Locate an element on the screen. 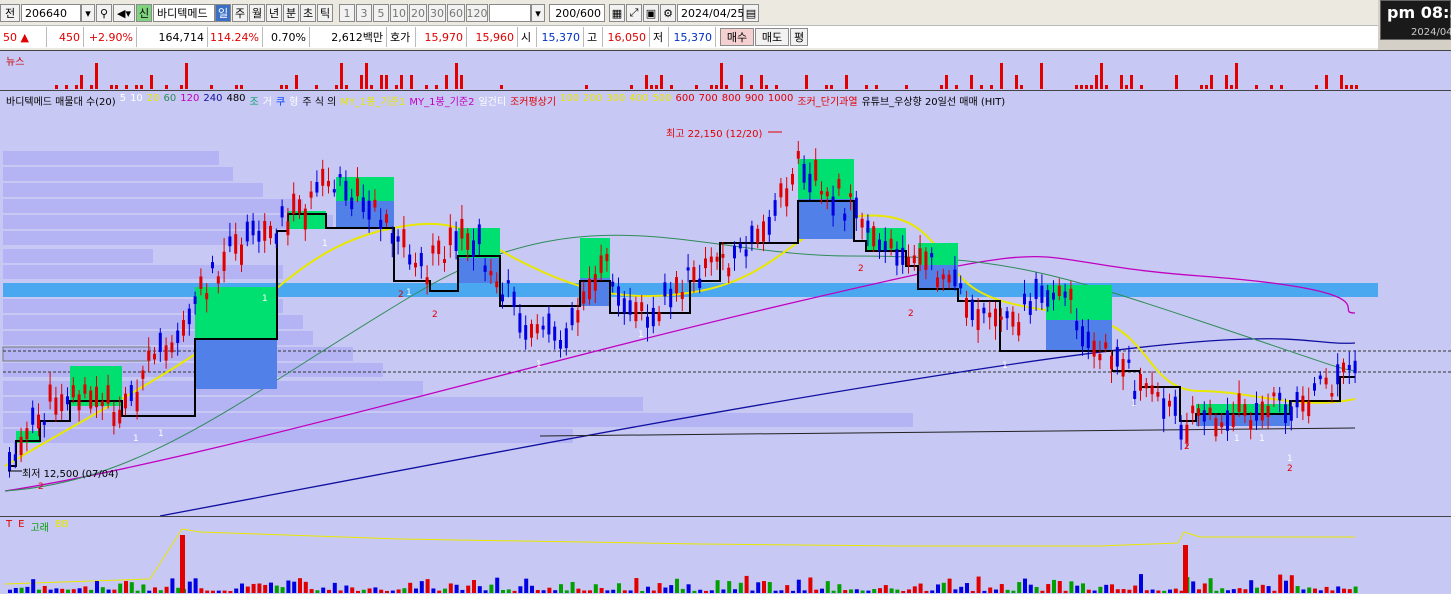  average-button: 평 is located at coordinates (799, 37).